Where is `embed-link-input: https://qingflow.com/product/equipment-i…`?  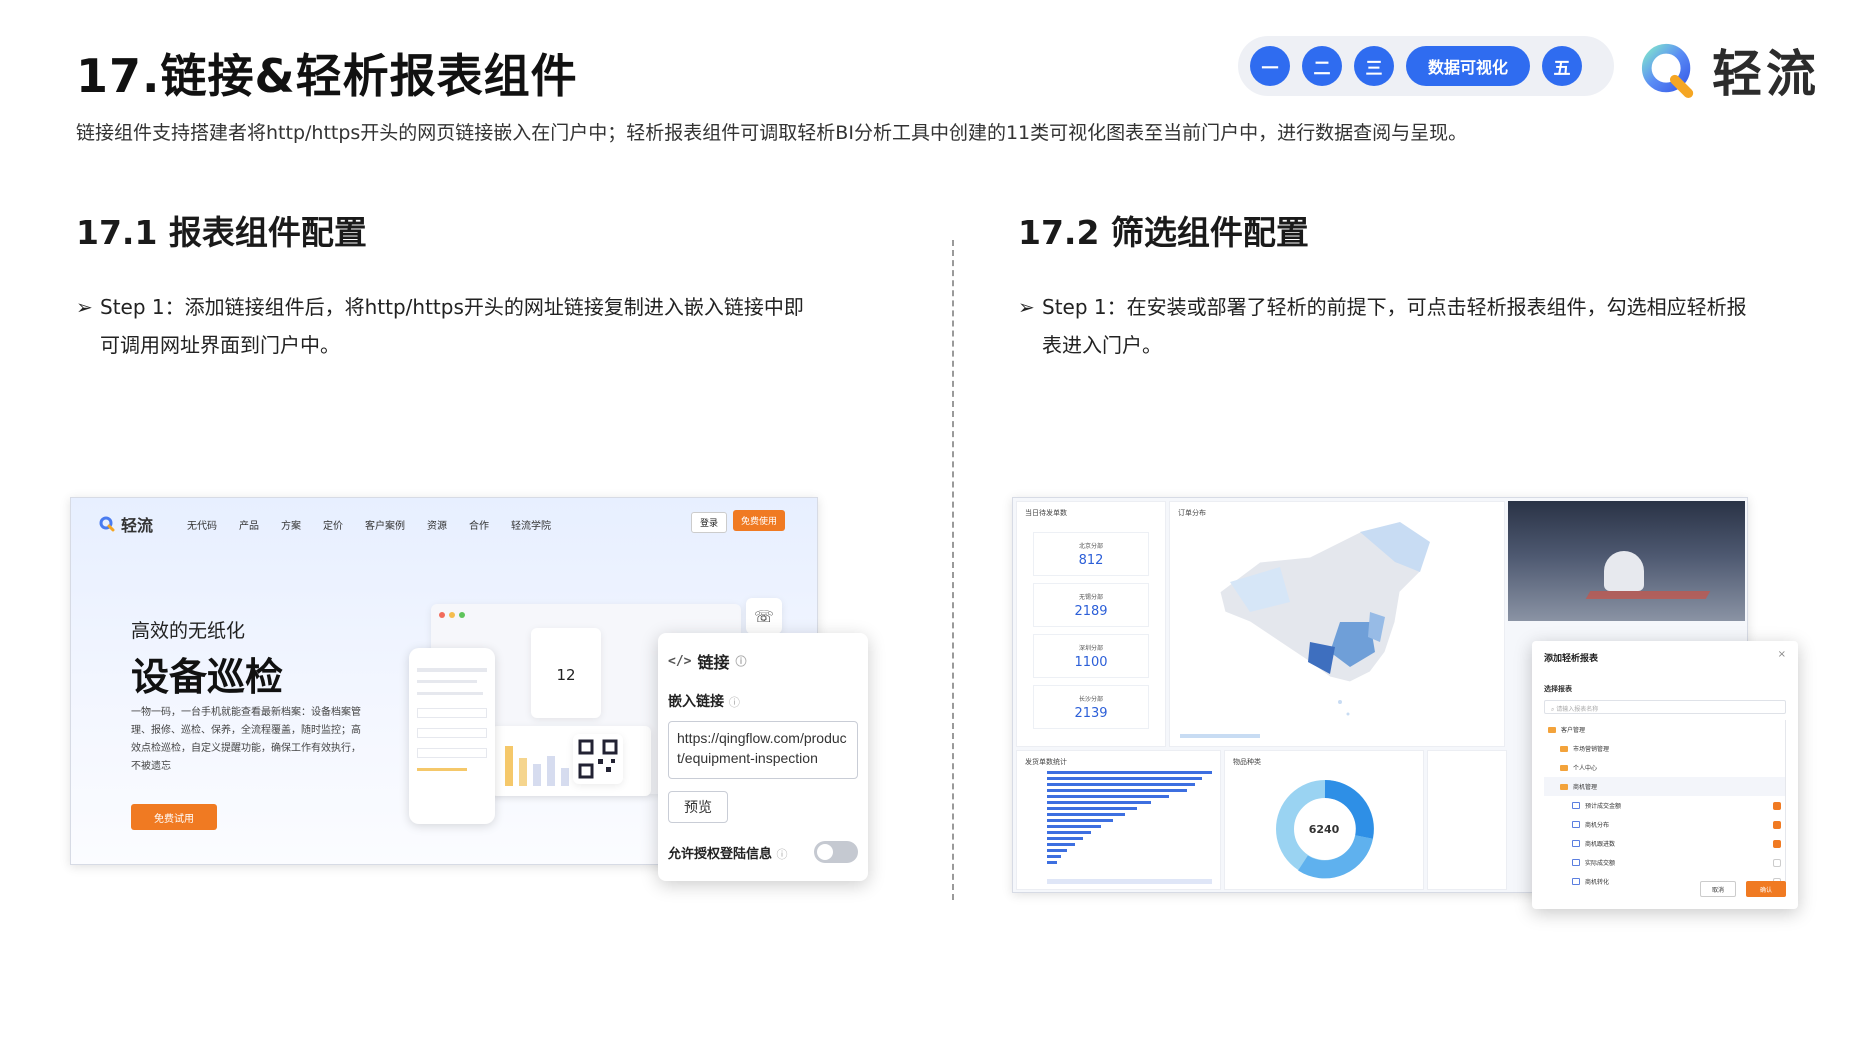
embed-link-input: https://qingflow.com/product/equipment-i… is located at coordinates (763, 750).